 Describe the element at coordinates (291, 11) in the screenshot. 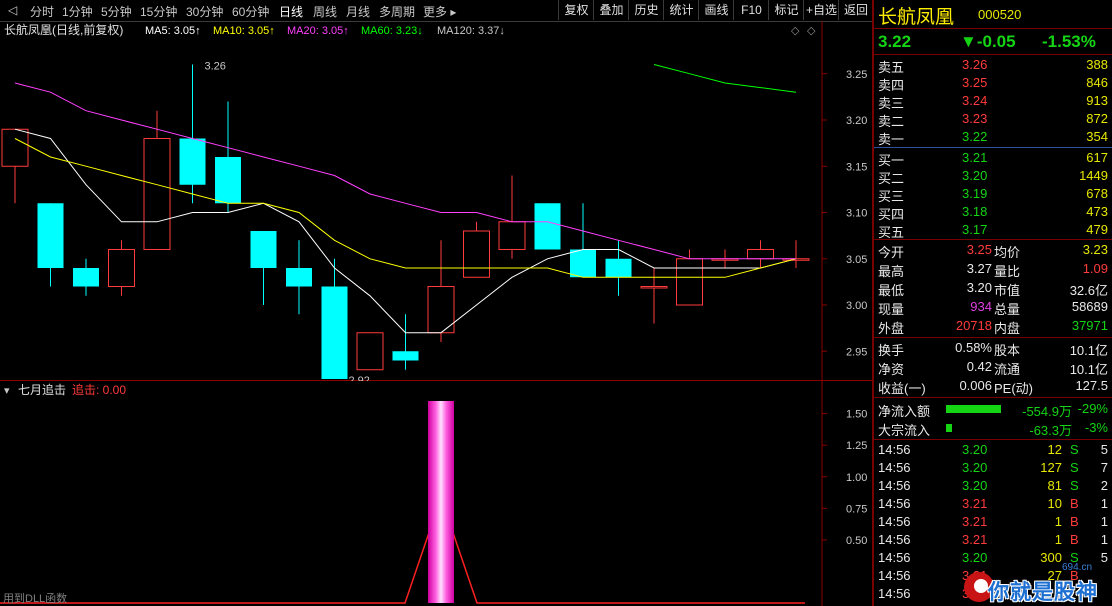

I see `period-tab-6: 日线` at that location.